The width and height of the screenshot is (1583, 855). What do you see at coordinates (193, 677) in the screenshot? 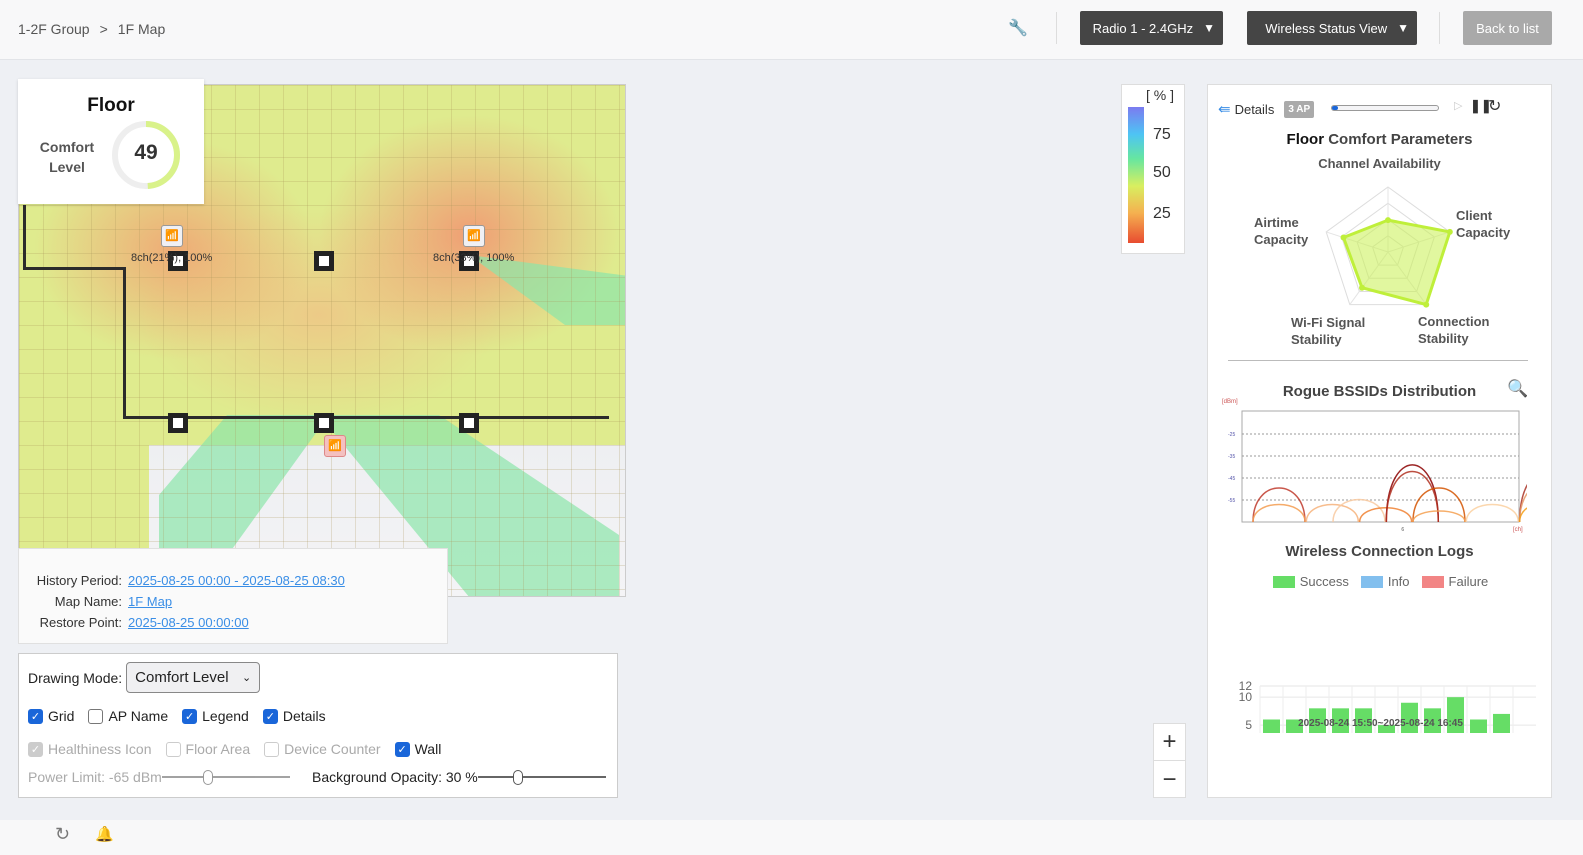
I see `drawing-mode-select: Comfort Level ⌄` at bounding box center [193, 677].